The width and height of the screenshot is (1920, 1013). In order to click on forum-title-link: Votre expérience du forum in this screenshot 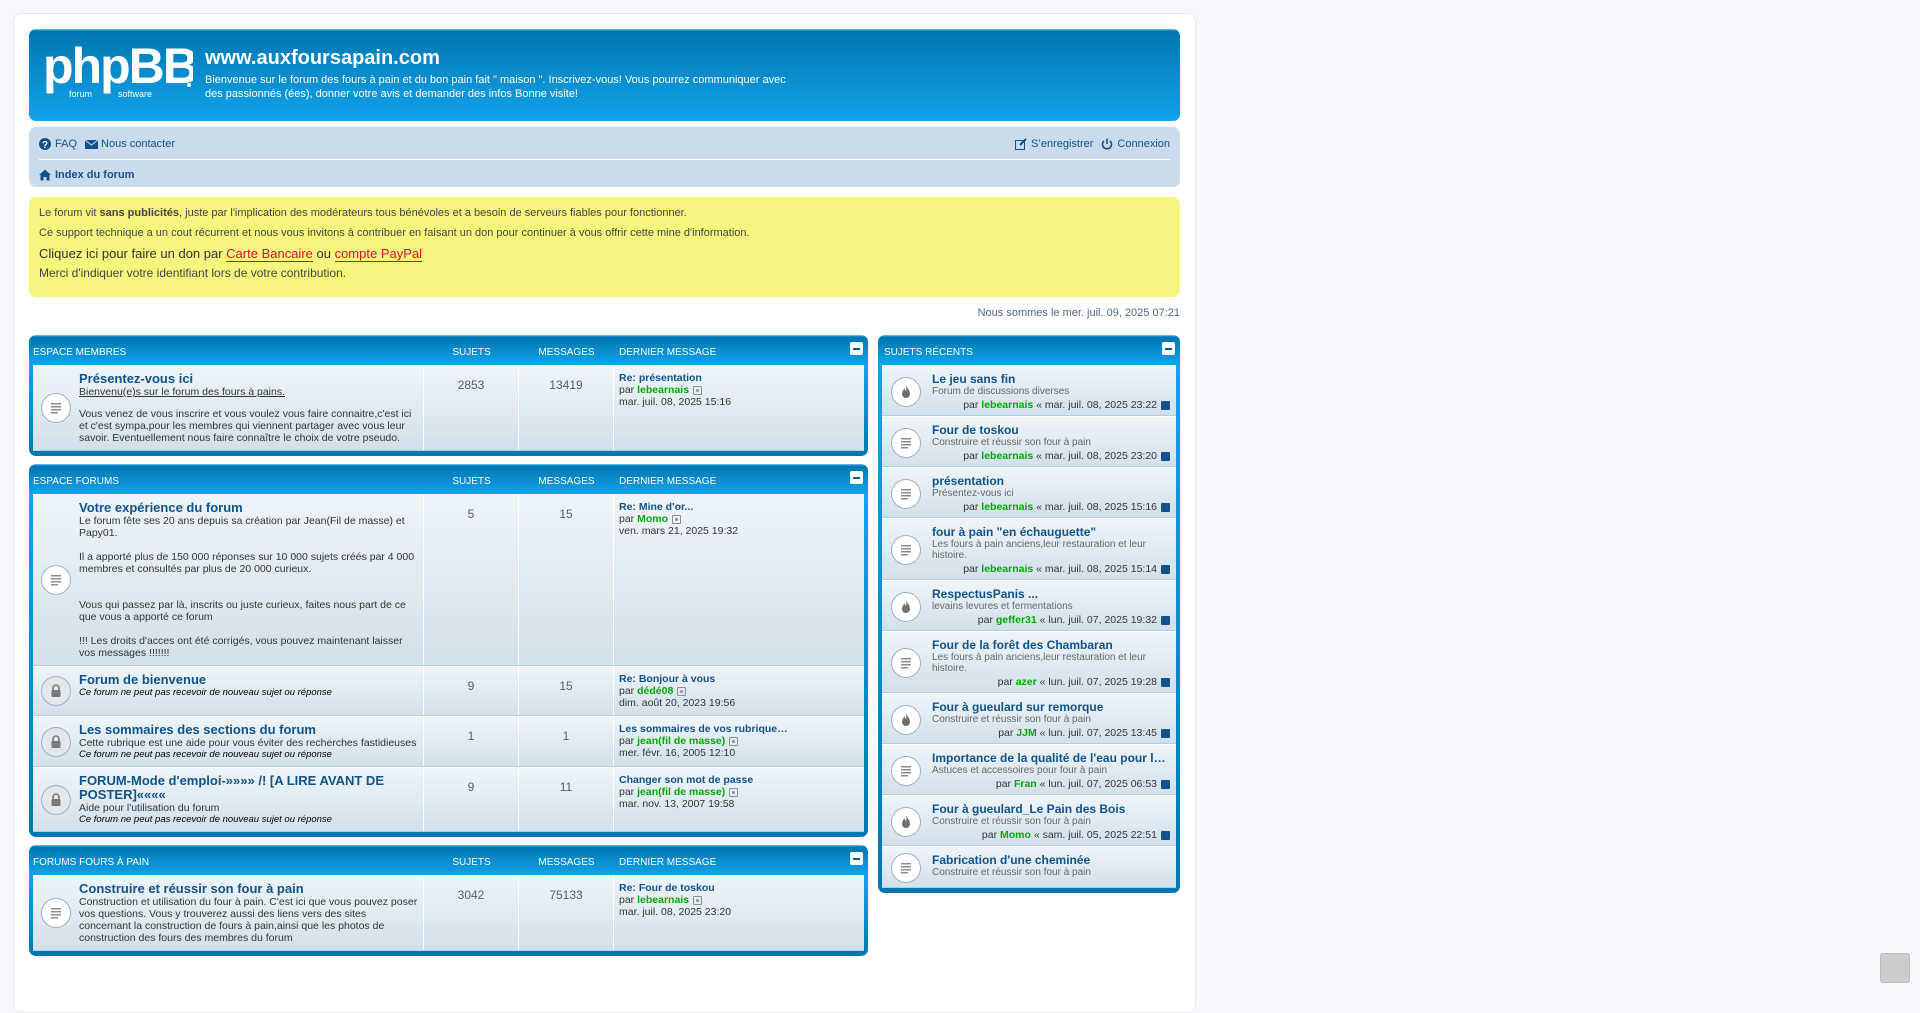, I will do `click(248, 508)`.